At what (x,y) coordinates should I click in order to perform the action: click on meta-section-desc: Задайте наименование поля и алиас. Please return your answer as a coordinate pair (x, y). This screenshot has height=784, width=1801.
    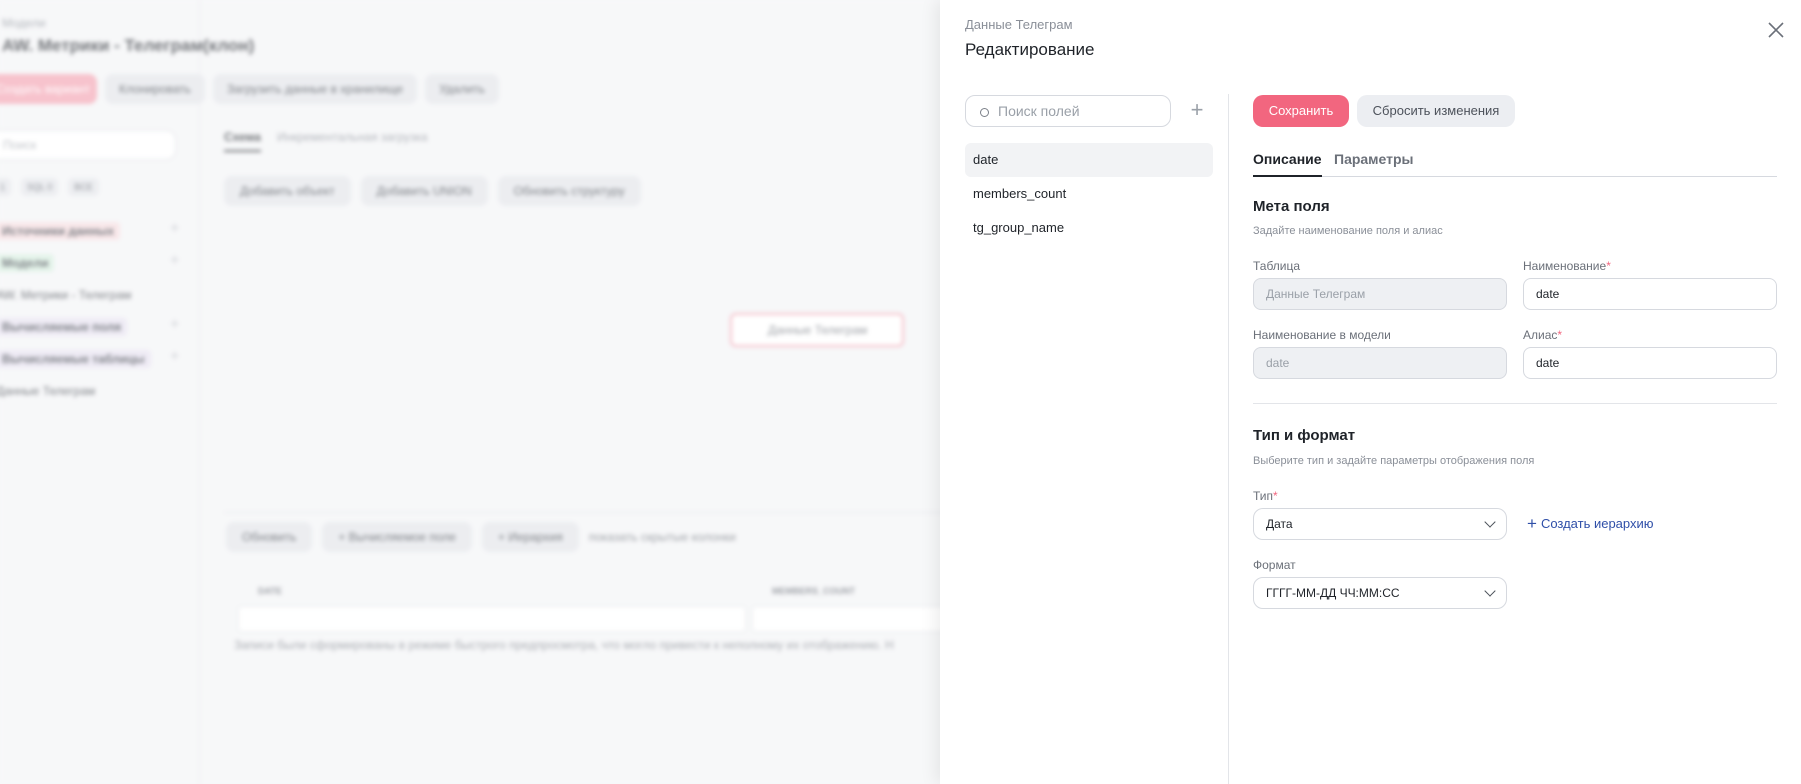
    Looking at the image, I should click on (1348, 231).